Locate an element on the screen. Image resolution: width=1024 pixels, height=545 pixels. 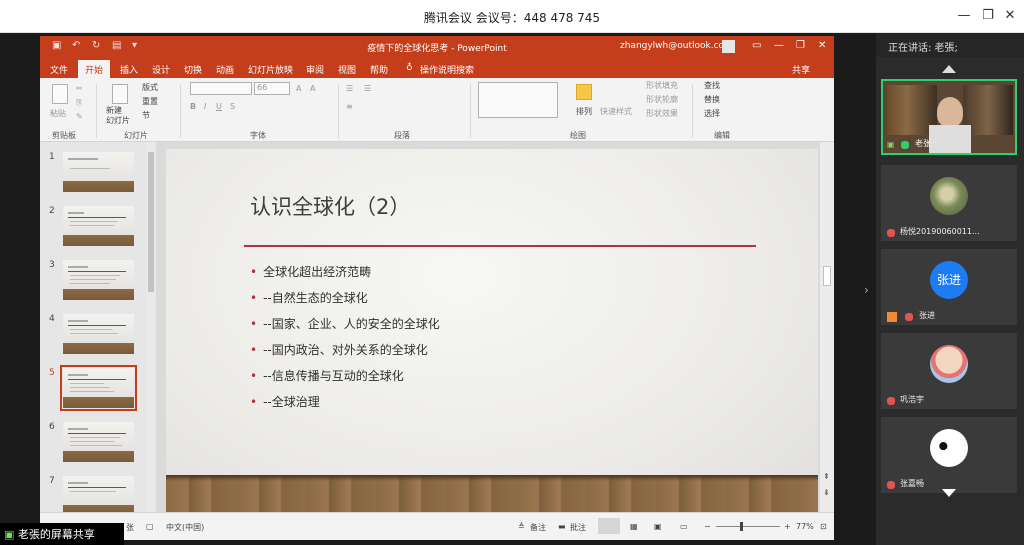
find-button: 查找 is located at coordinates (712, 85).